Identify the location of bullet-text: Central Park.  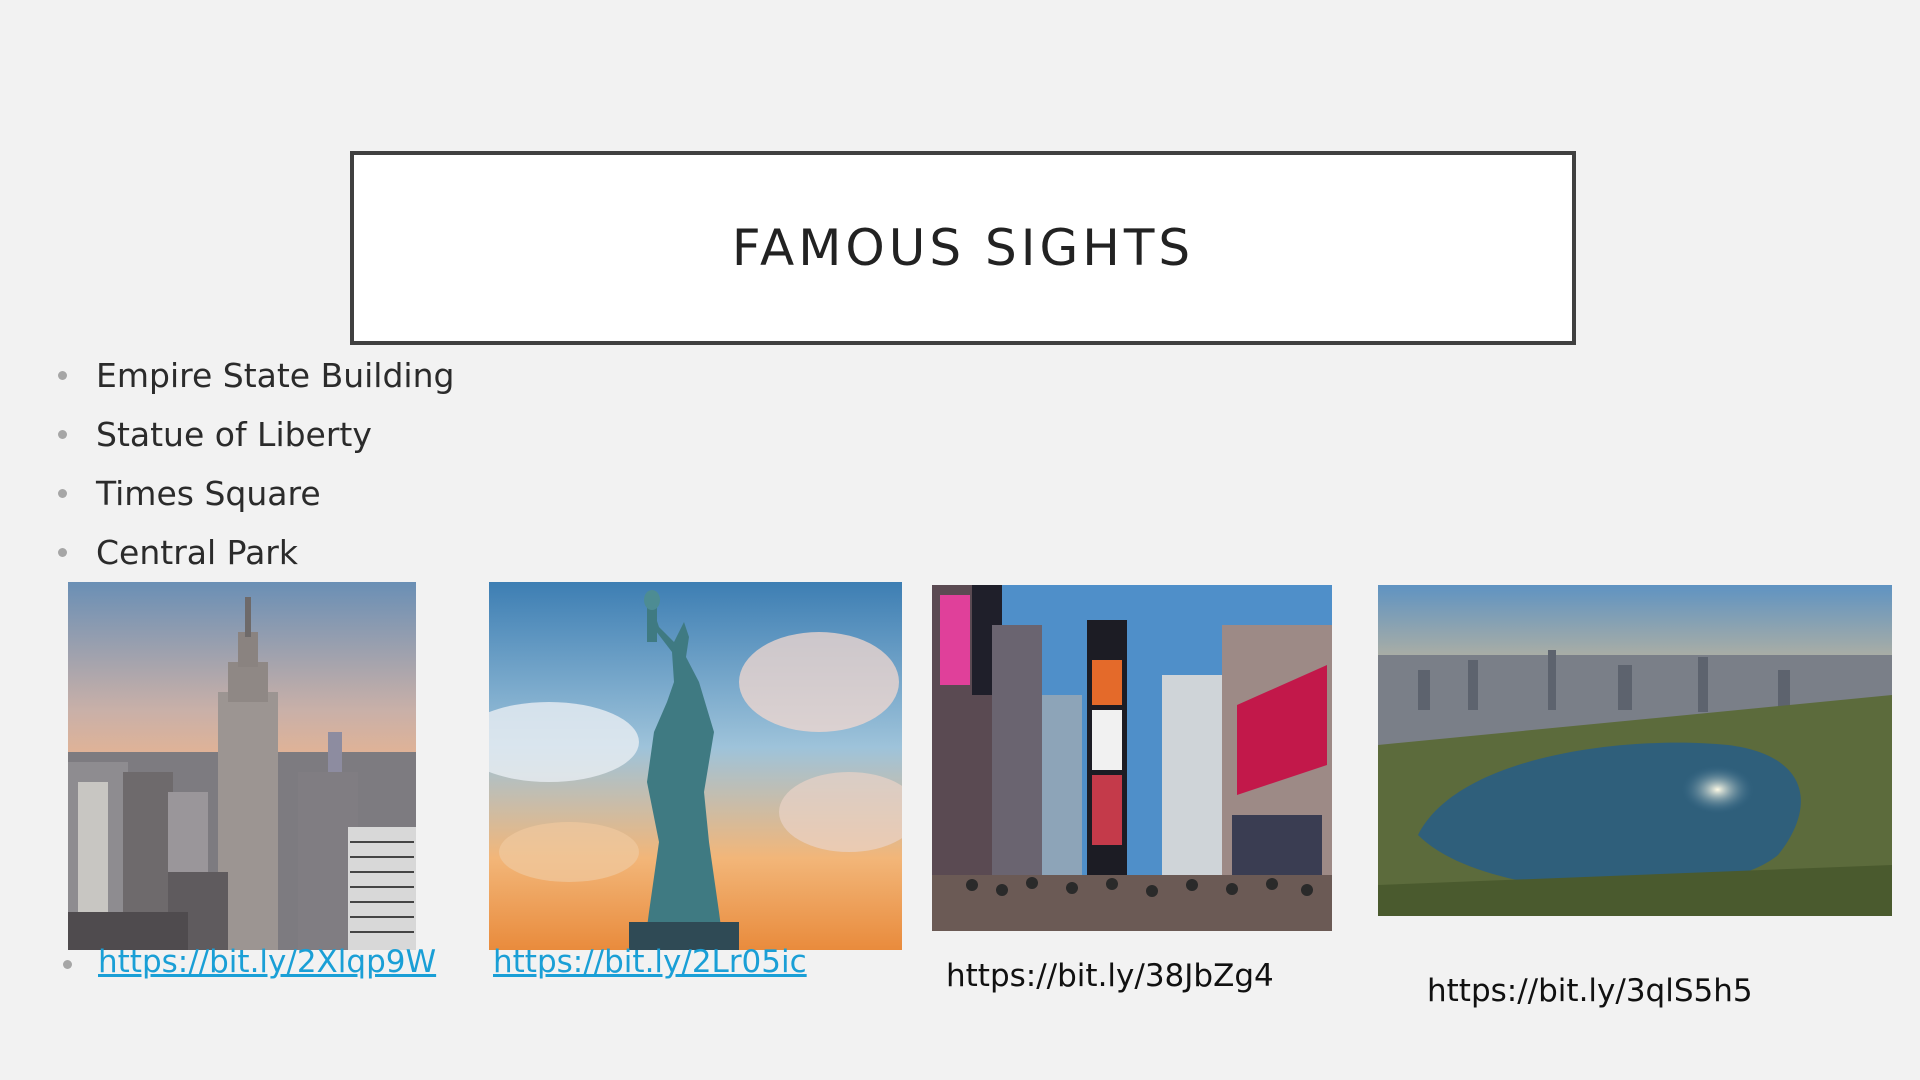
(197, 552).